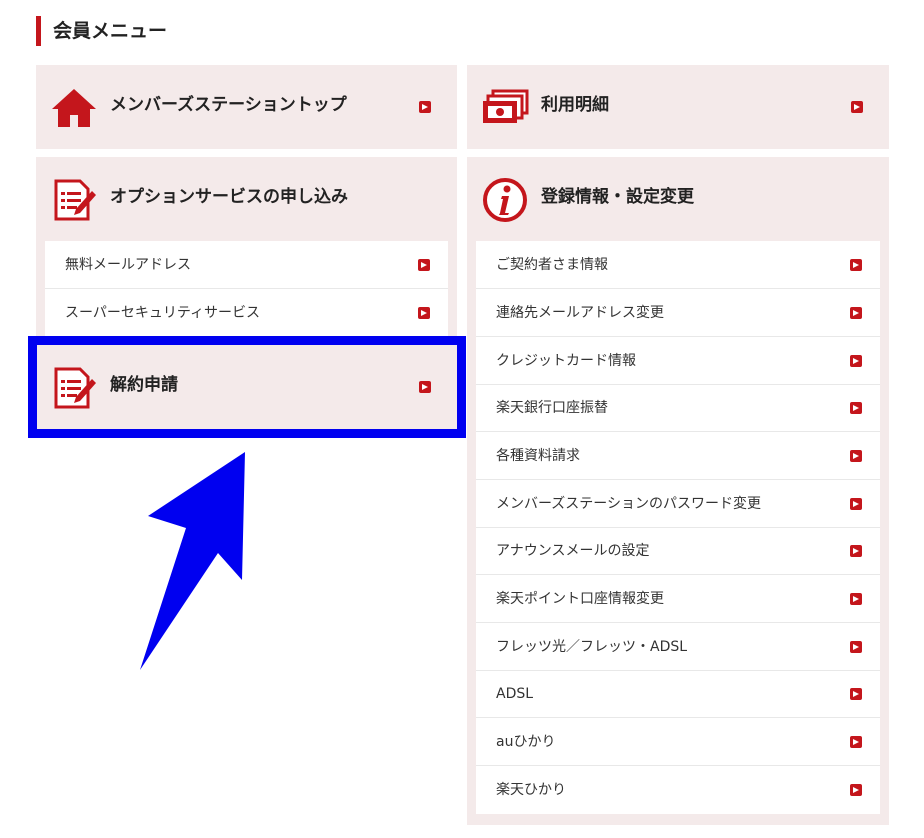 This screenshot has width=924, height=838. I want to click on option-services-list: 無料メールアドレス スーパーセキュリティサービス, so click(246, 289).